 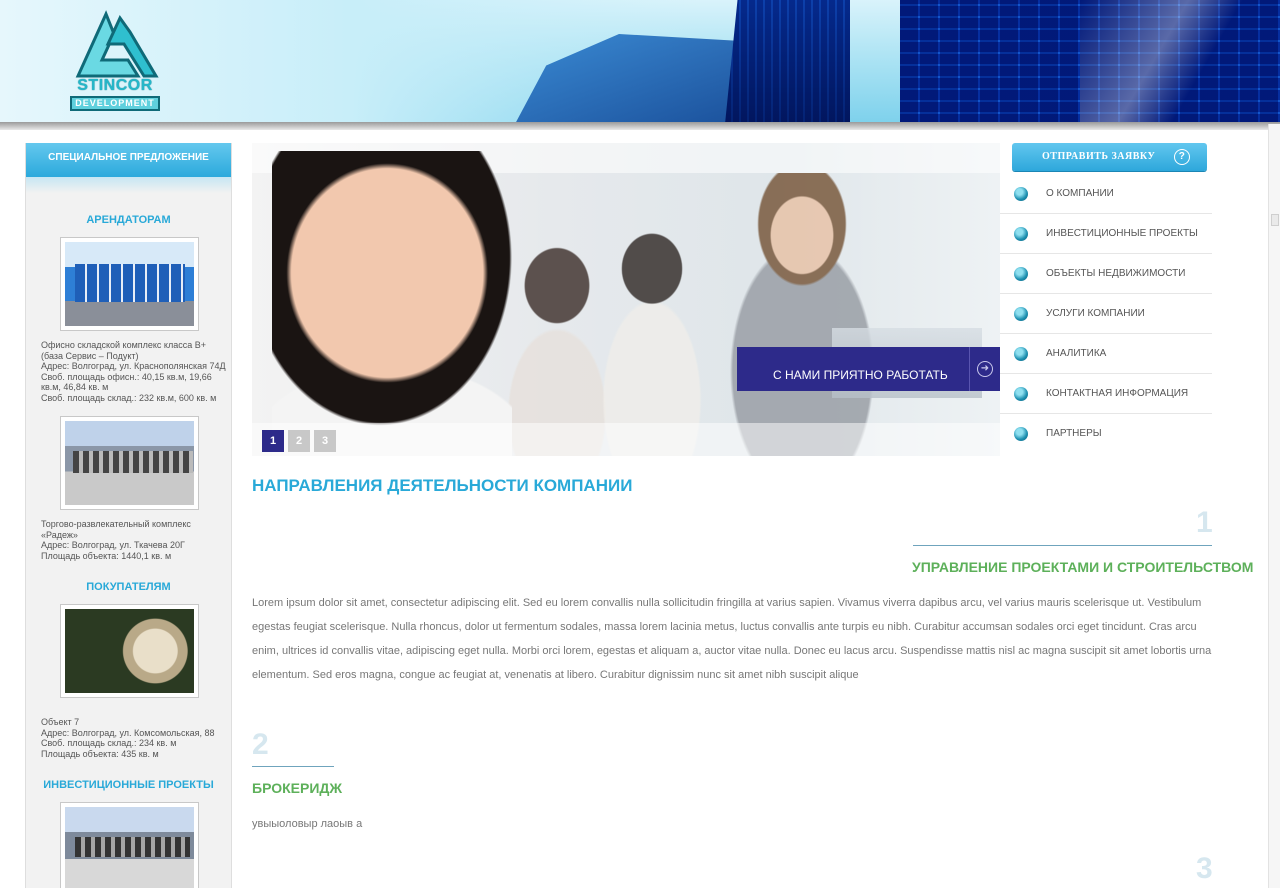 What do you see at coordinates (1117, 393) in the screenshot?
I see `nav-item-label: КОНТАКТНАЯ ИНФОРМАЦИЯ` at bounding box center [1117, 393].